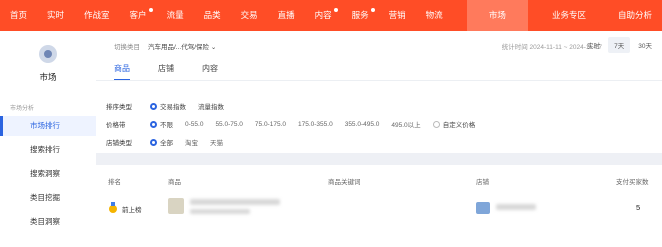  What do you see at coordinates (286, 15) in the screenshot?
I see `nav-live: 直播` at bounding box center [286, 15].